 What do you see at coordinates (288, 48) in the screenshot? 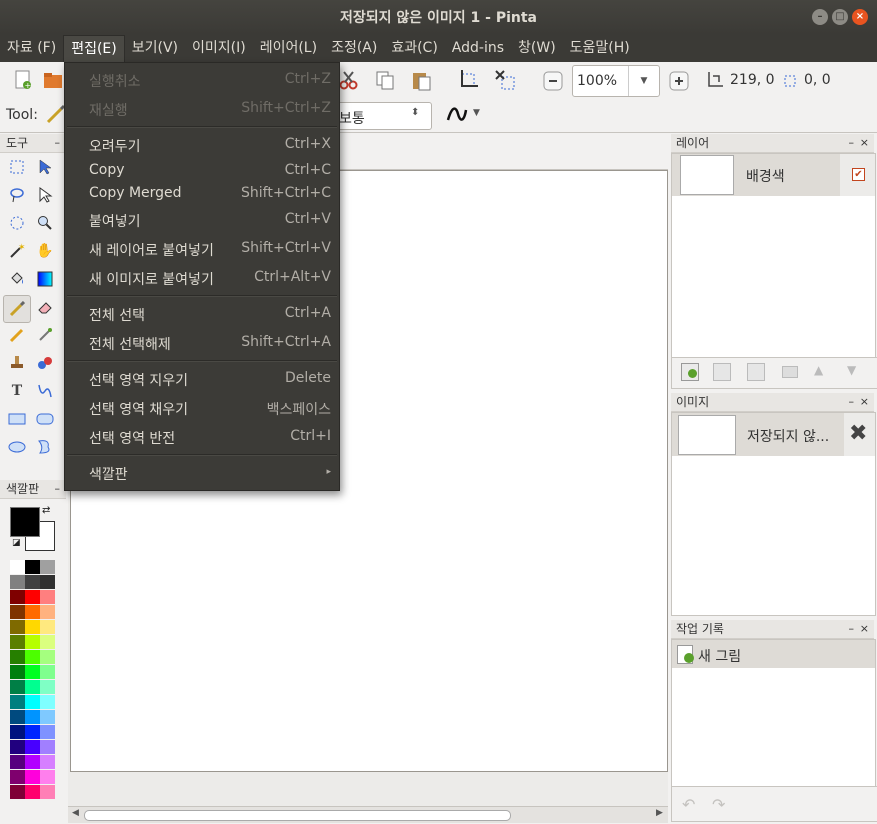
I see `menu-layers: 레이어(L)` at bounding box center [288, 48].